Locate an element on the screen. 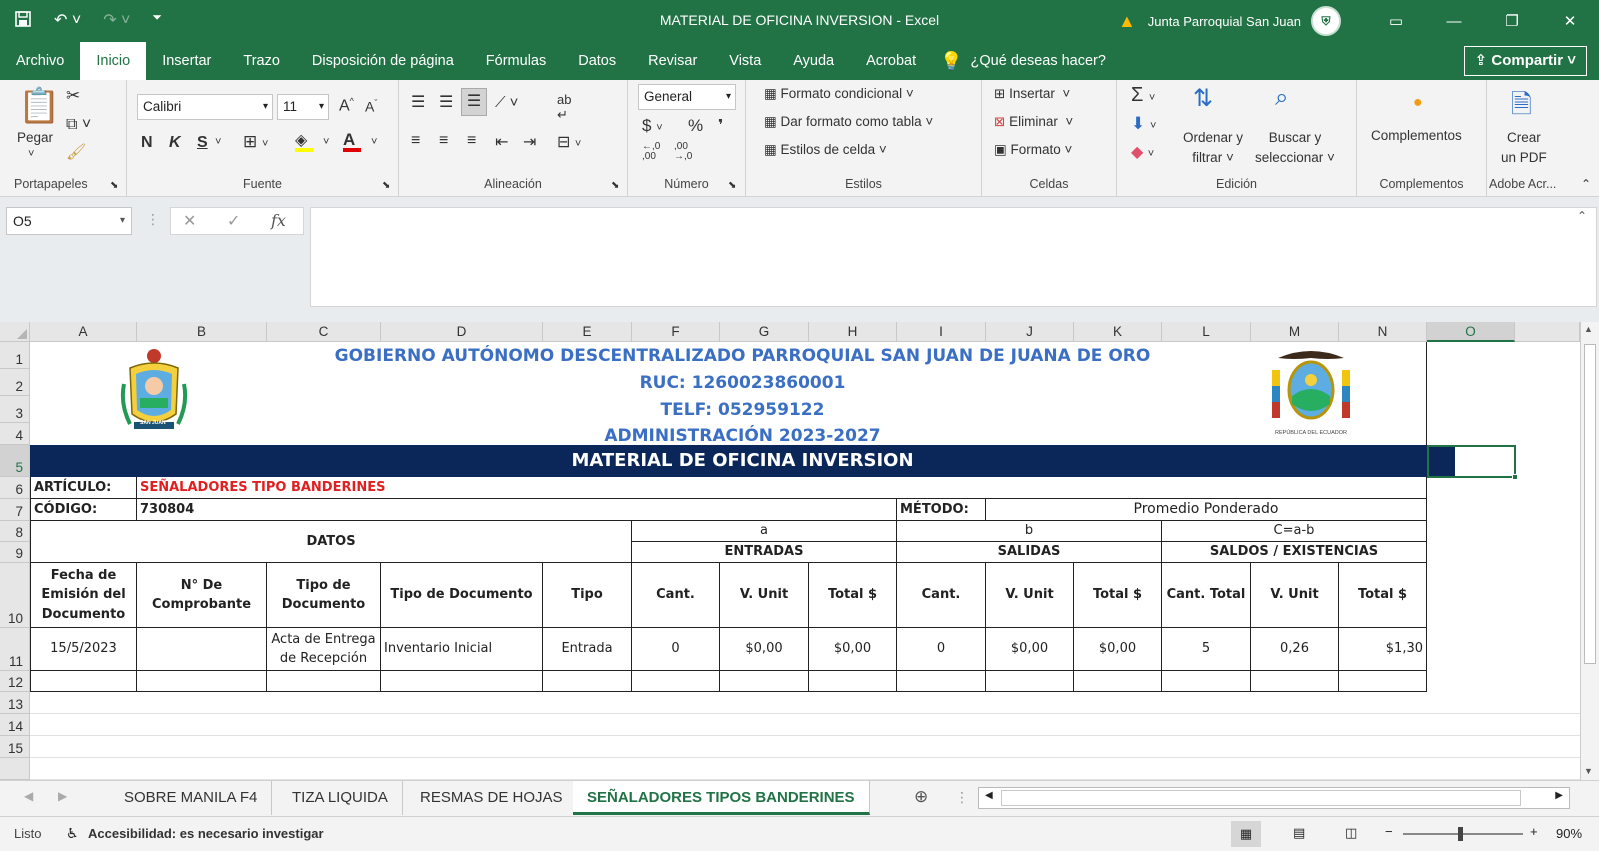 This screenshot has width=1599, height=851. column-header: F is located at coordinates (676, 332).